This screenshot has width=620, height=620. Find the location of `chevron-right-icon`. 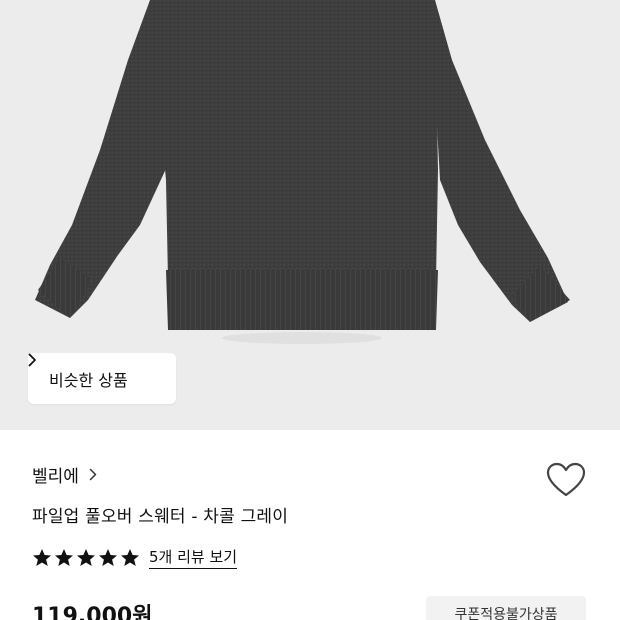

chevron-right-icon is located at coordinates (93, 474).